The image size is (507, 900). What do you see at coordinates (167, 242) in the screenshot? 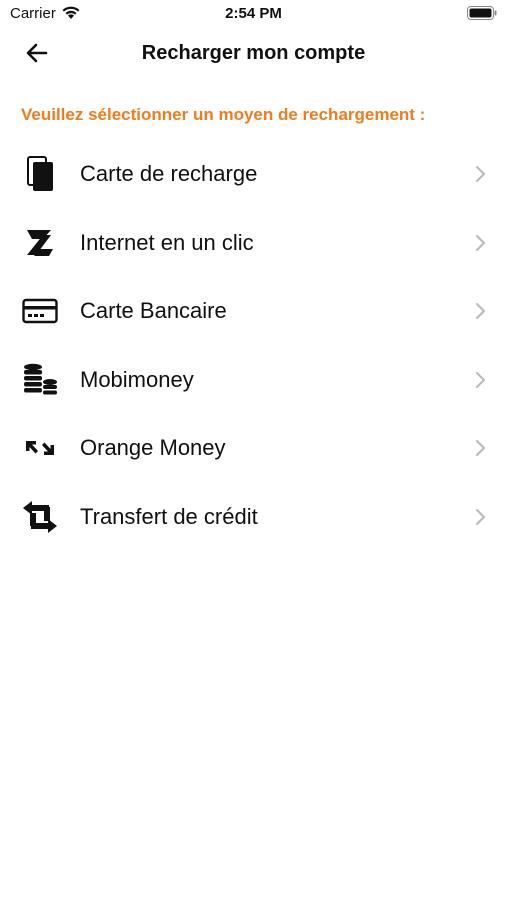
I see `list-item-label: Internet en un clic` at bounding box center [167, 242].